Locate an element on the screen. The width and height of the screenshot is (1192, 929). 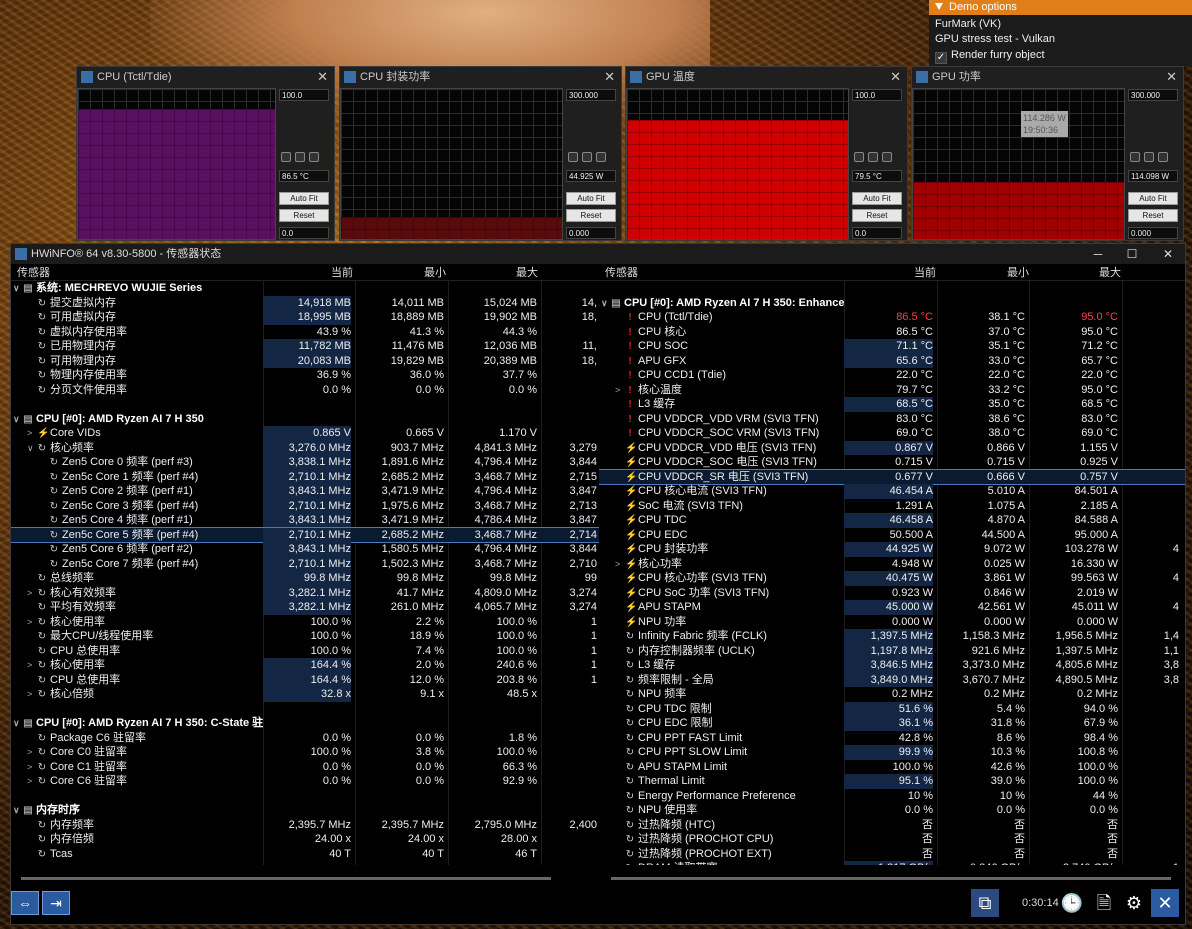
sensor-row: ↻ CPU EDC 限制 36.1 % 31.8 % 67.9 % is located at coordinates (892, 723).